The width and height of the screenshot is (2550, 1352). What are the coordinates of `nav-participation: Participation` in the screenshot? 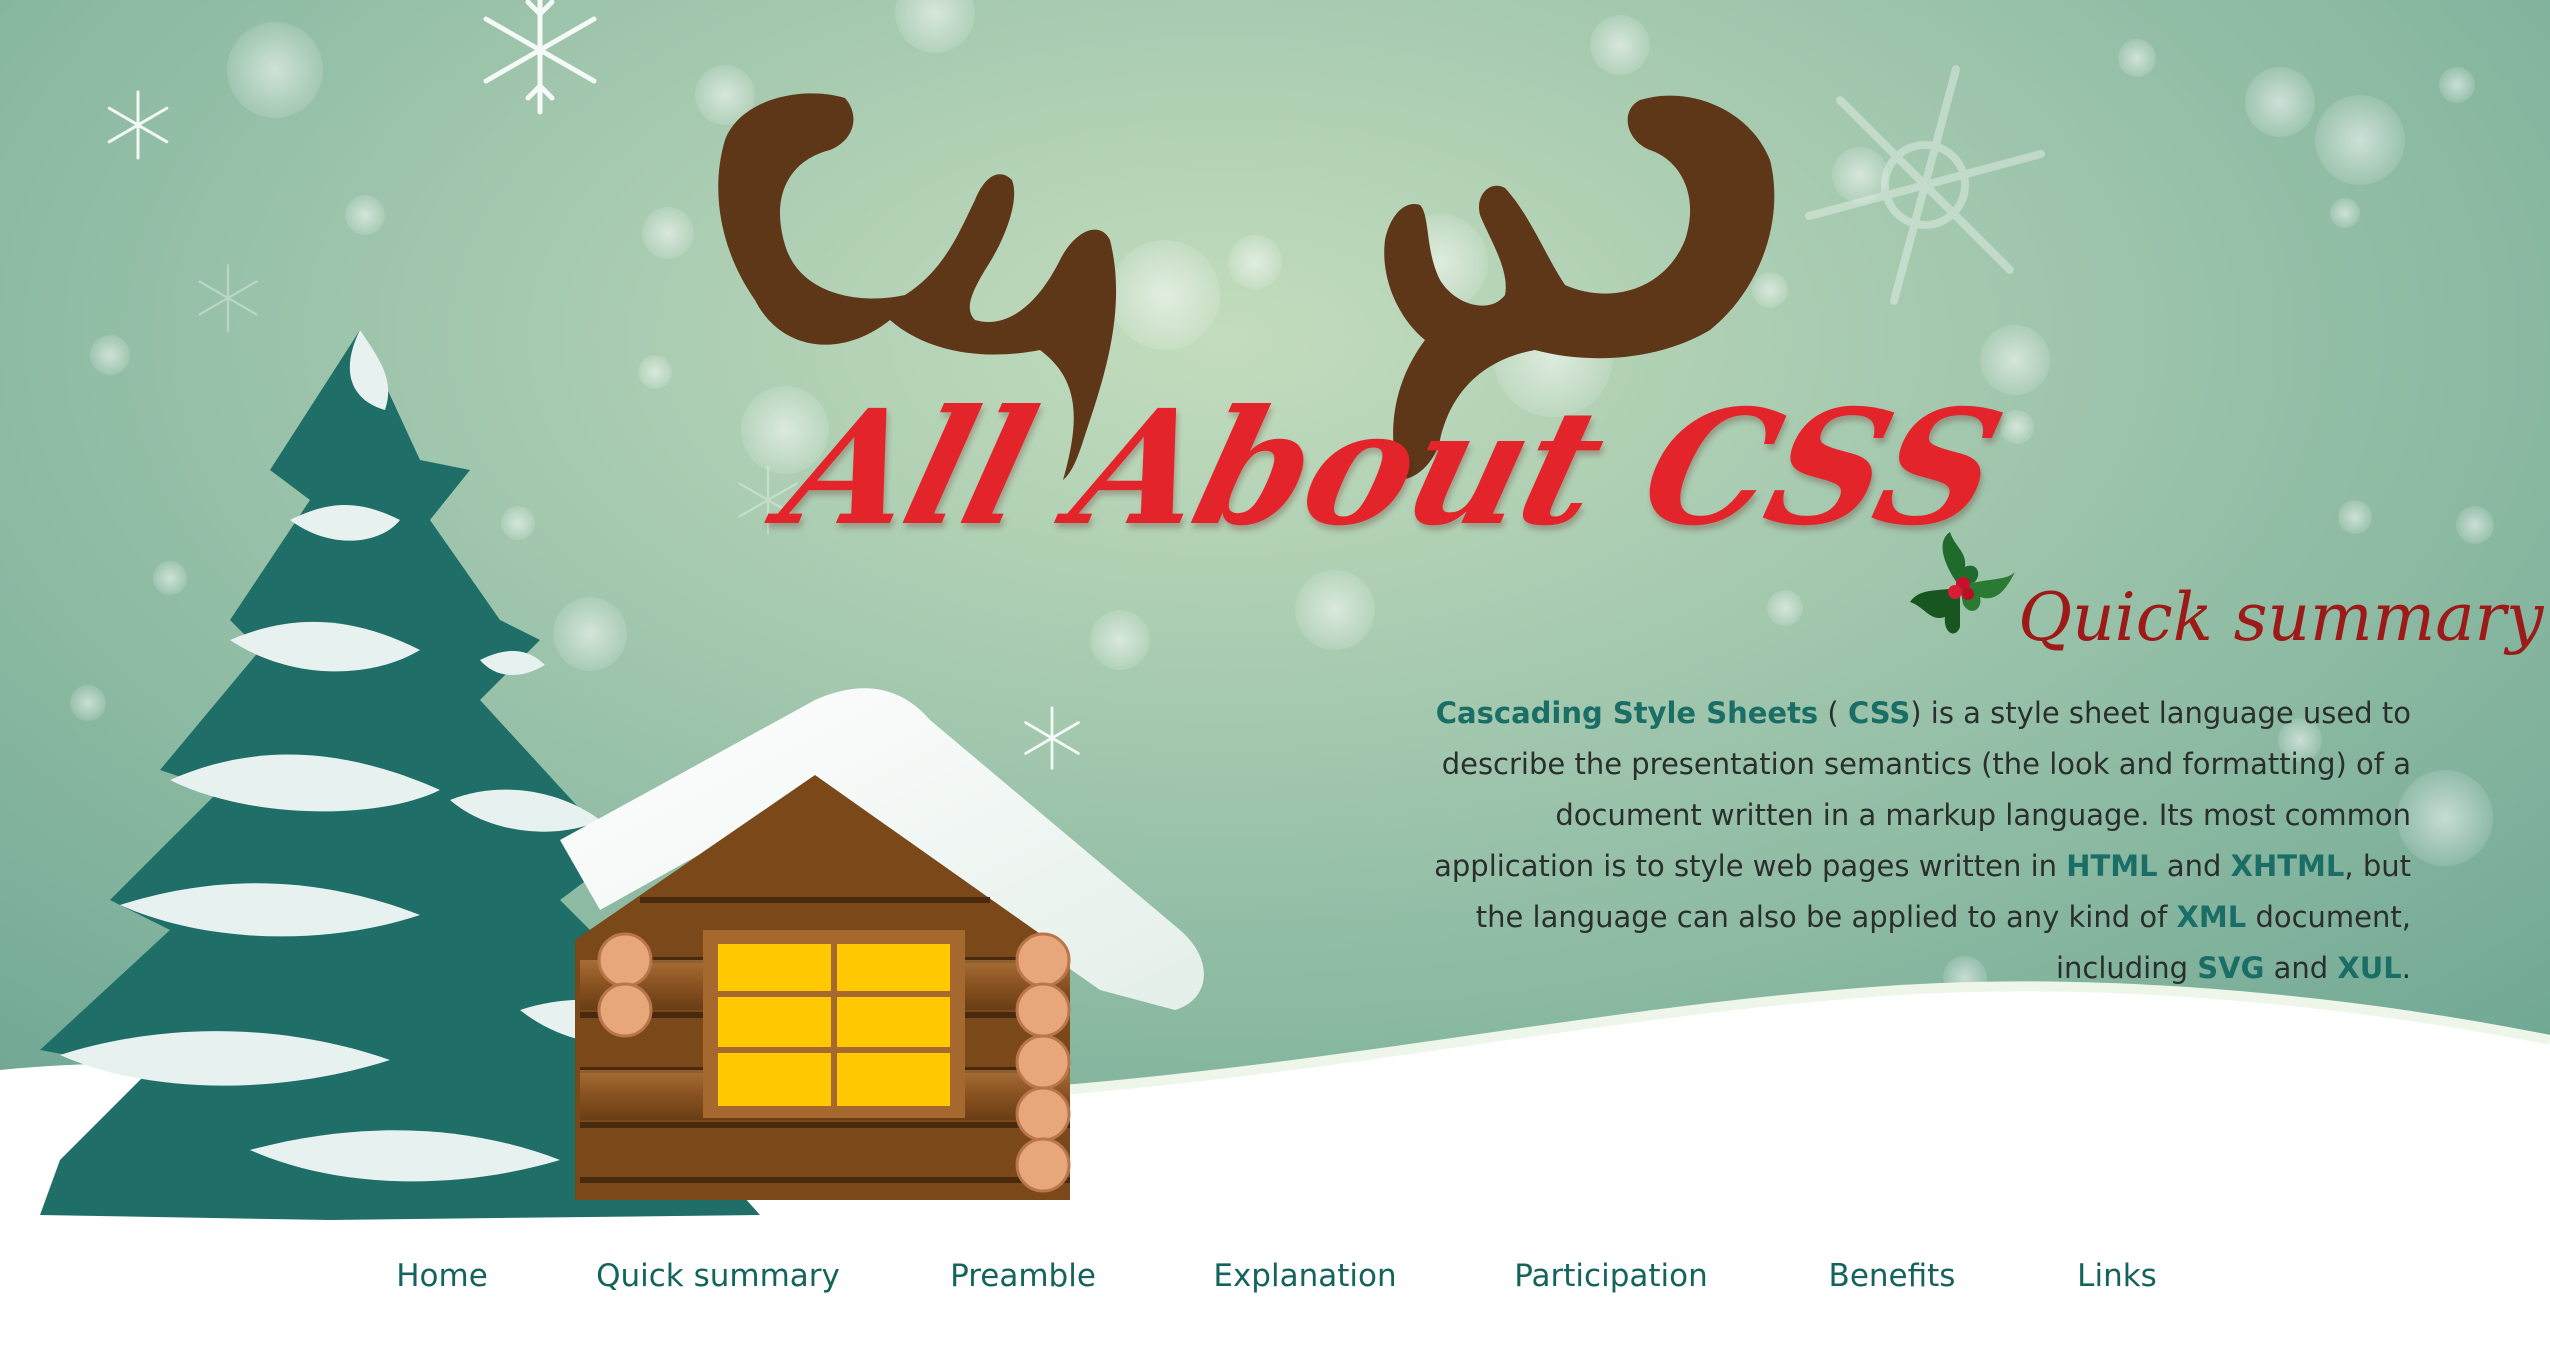 It's located at (1611, 1276).